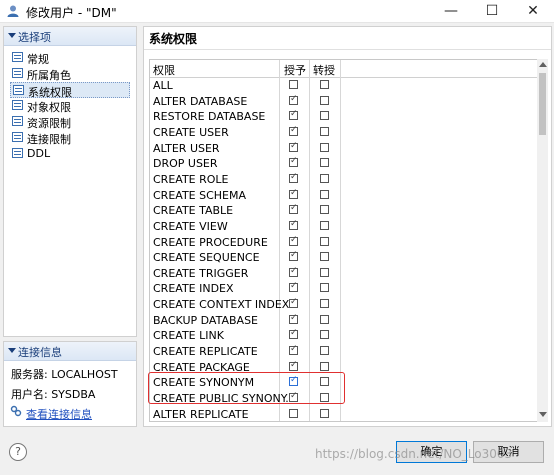  I want to click on scrollbar-thumb, so click(542, 104).